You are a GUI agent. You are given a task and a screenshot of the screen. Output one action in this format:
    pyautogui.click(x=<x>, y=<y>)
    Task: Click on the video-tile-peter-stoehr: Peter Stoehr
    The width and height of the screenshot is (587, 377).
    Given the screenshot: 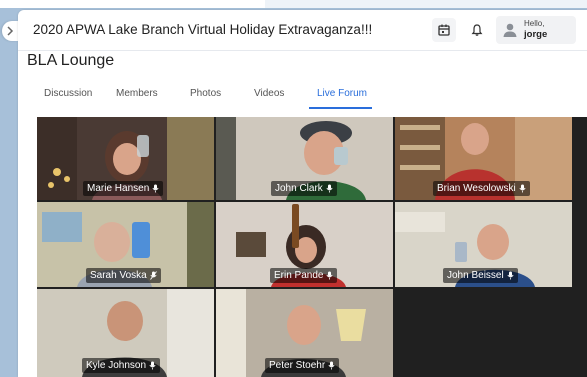 What is the action you would take?
    pyautogui.click(x=304, y=333)
    